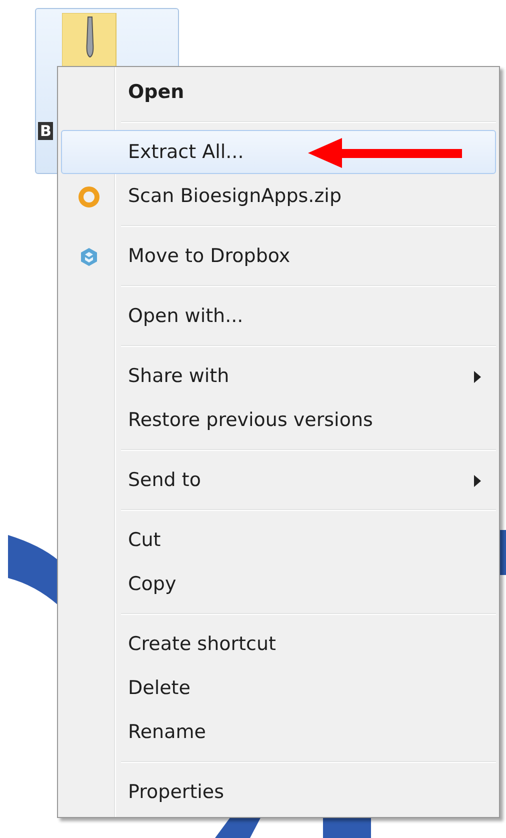 The width and height of the screenshot is (506, 838). Describe the element at coordinates (33, 570) in the screenshot. I see `arc-shape` at that location.